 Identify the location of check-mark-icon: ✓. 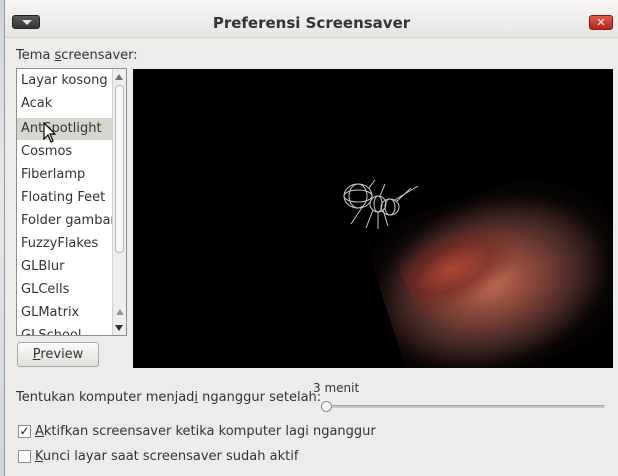
(24, 431).